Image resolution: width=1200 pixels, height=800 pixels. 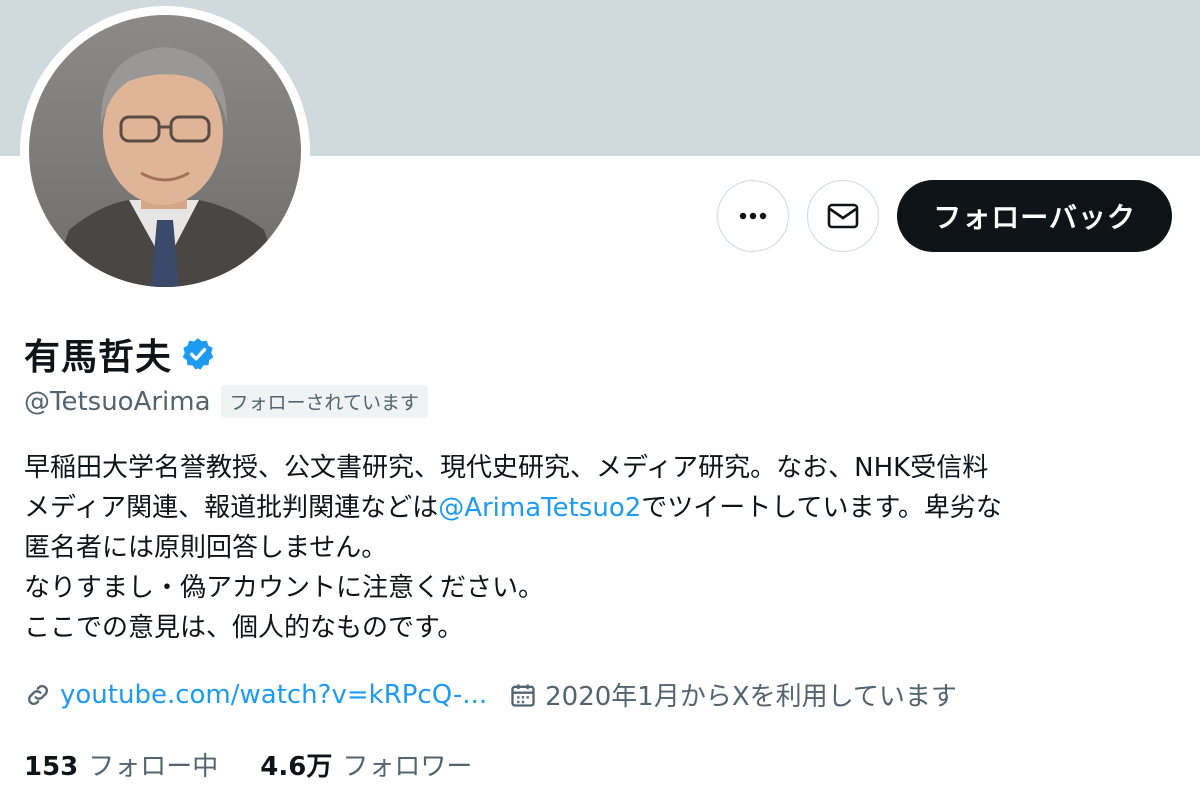 What do you see at coordinates (117, 401) in the screenshot?
I see `user-handle: @TetsuoArima` at bounding box center [117, 401].